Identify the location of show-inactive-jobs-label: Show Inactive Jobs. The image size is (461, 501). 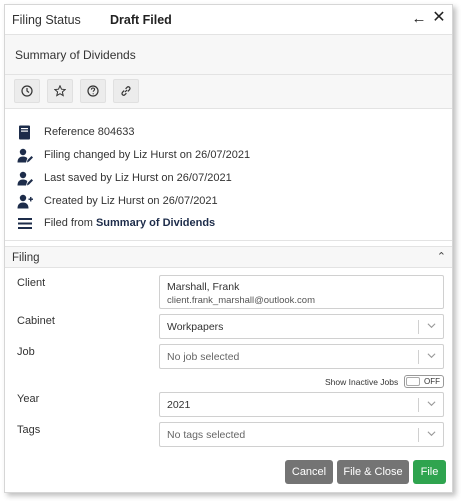
(362, 382).